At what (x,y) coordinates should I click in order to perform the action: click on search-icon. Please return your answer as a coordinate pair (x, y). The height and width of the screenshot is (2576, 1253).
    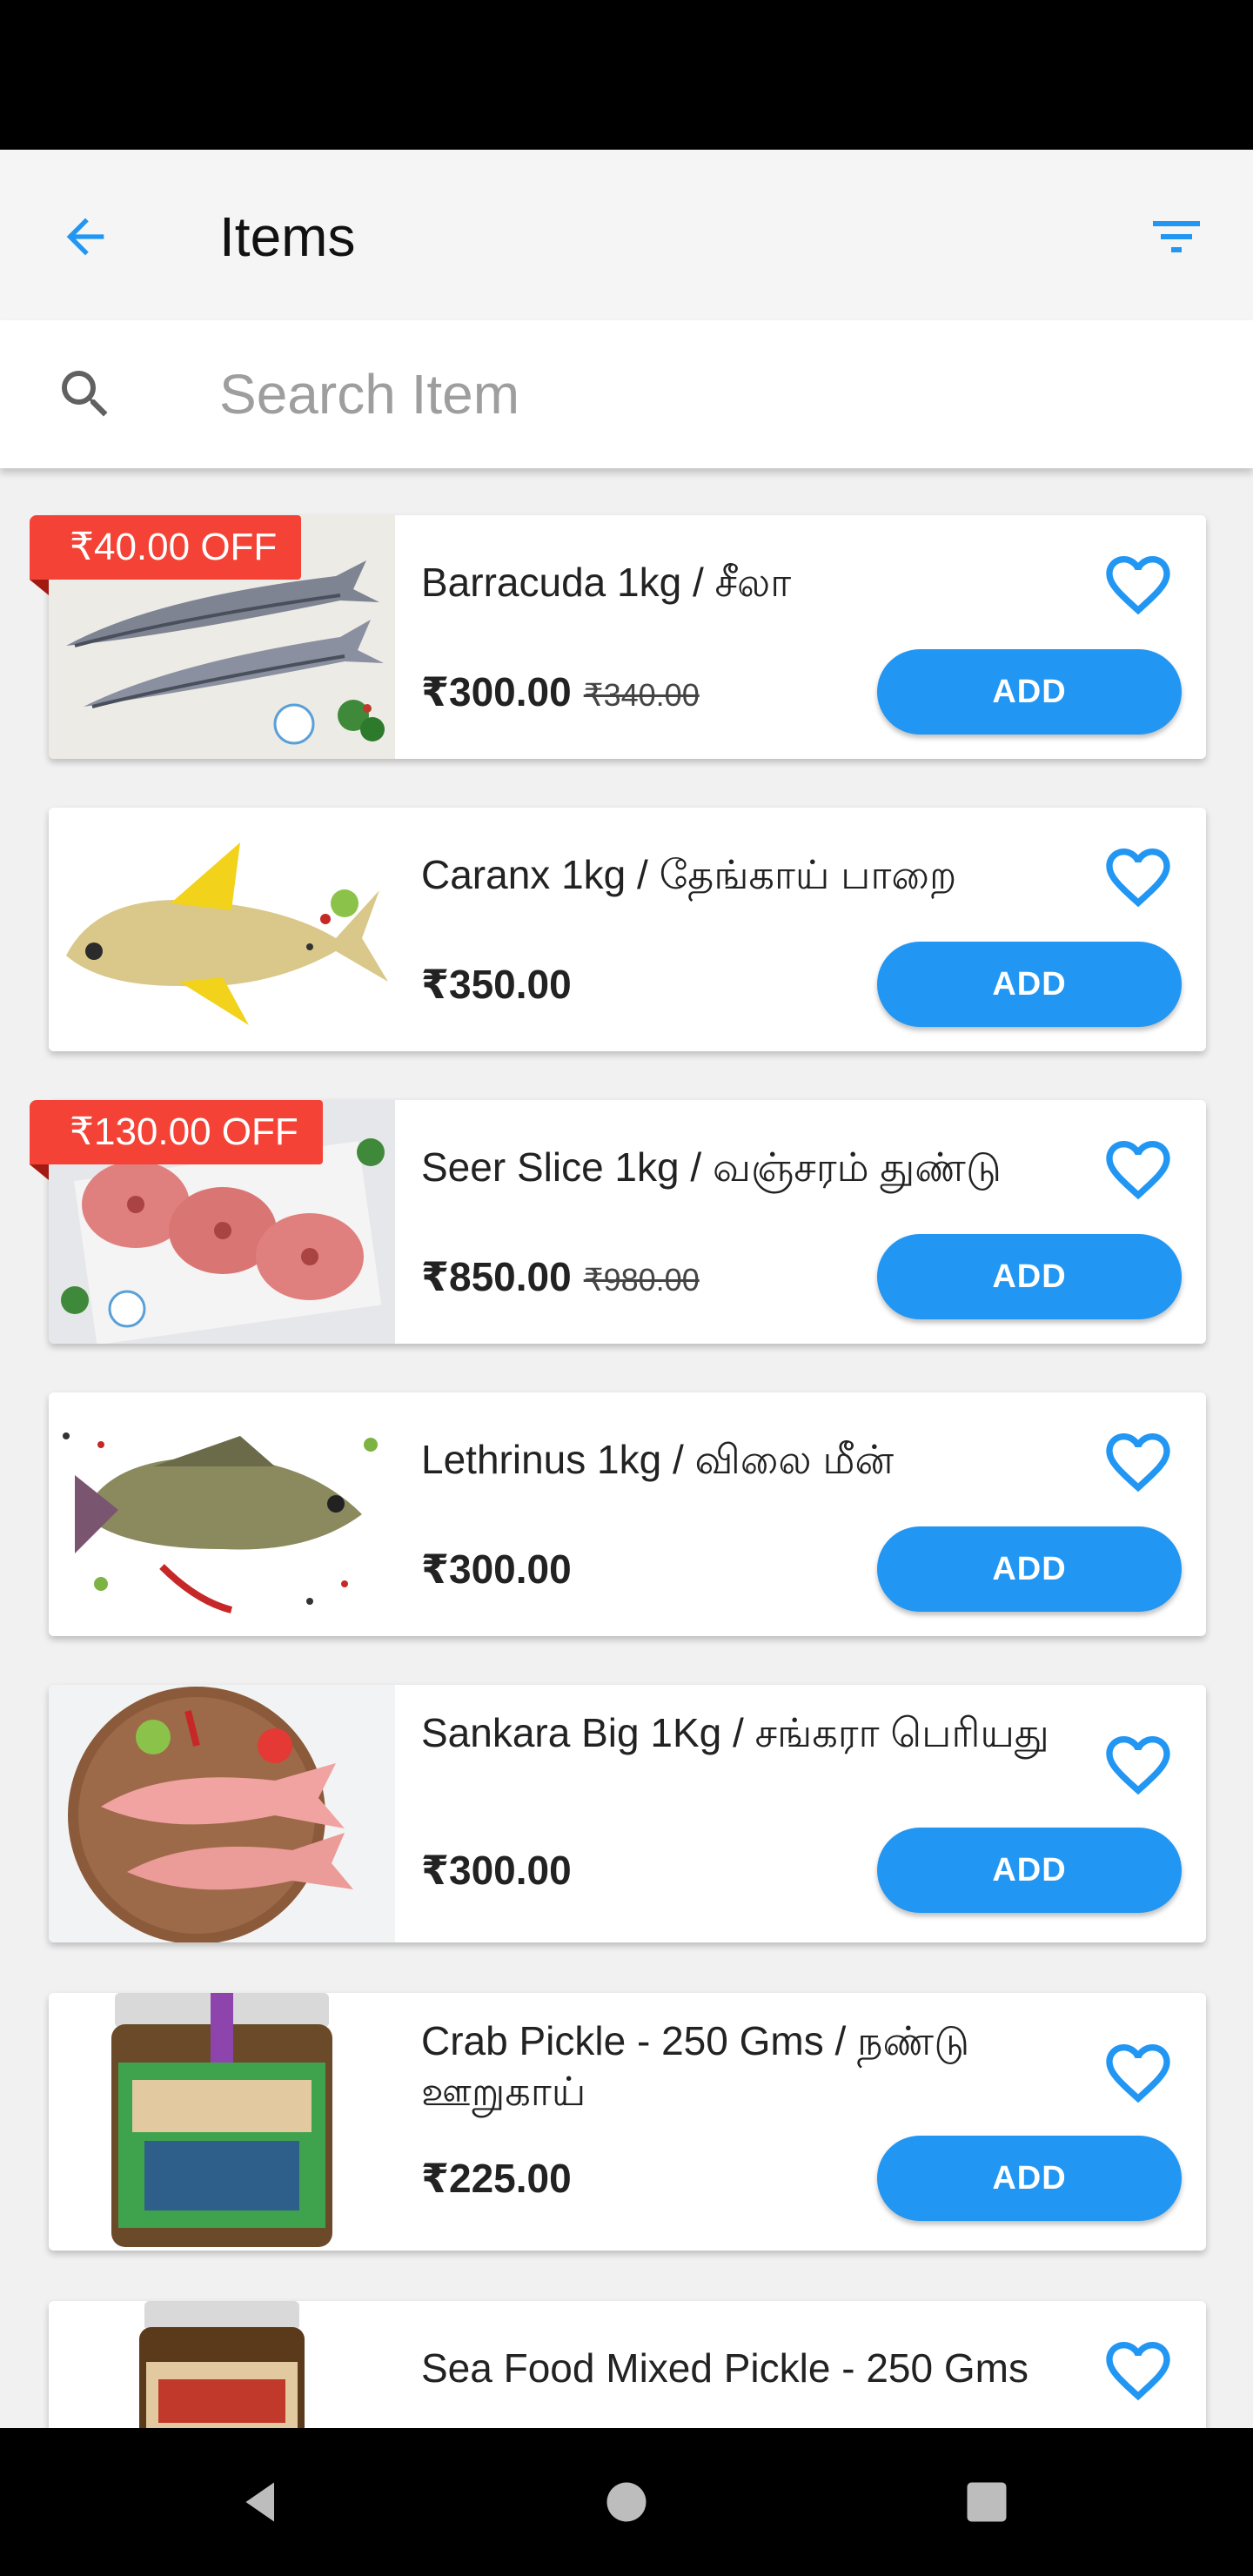
    Looking at the image, I should click on (85, 394).